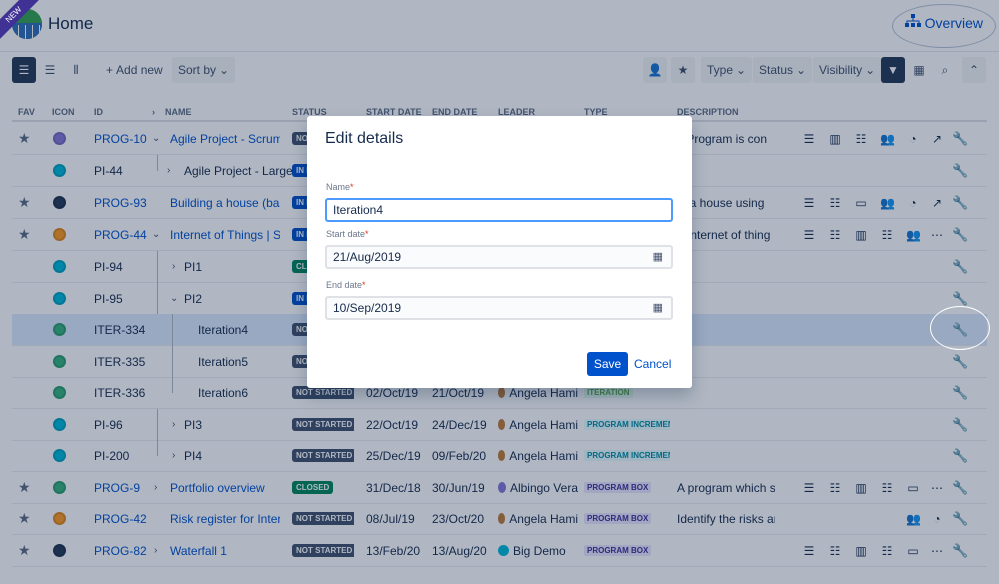 Image resolution: width=999 pixels, height=584 pixels. What do you see at coordinates (499, 257) in the screenshot?
I see `start-date-field: 21/Aug/2019 ▦` at bounding box center [499, 257].